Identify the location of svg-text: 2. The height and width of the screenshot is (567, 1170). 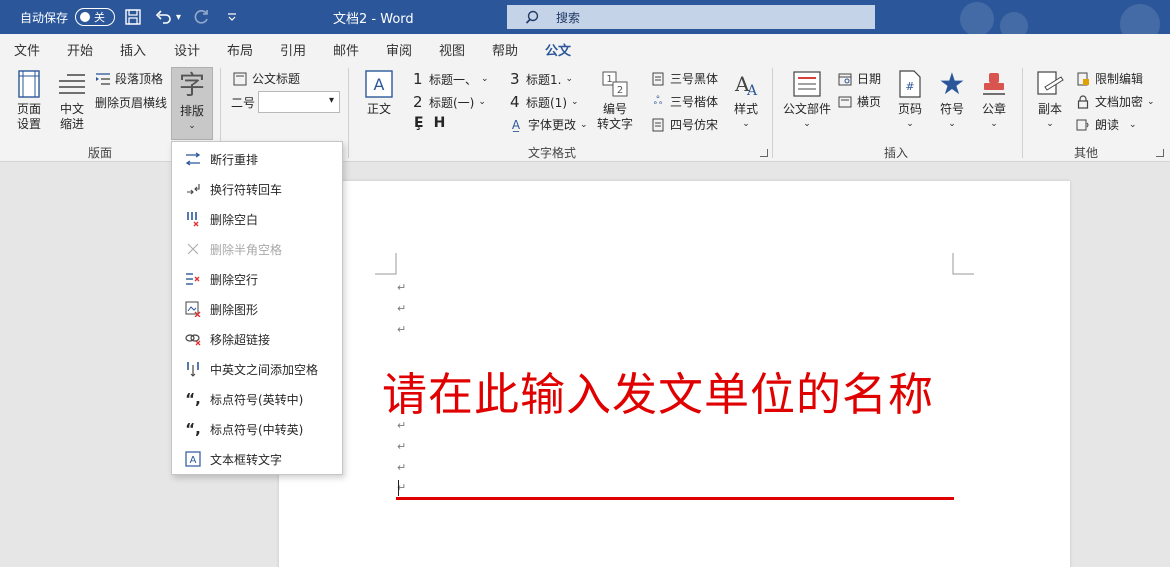
(620, 90).